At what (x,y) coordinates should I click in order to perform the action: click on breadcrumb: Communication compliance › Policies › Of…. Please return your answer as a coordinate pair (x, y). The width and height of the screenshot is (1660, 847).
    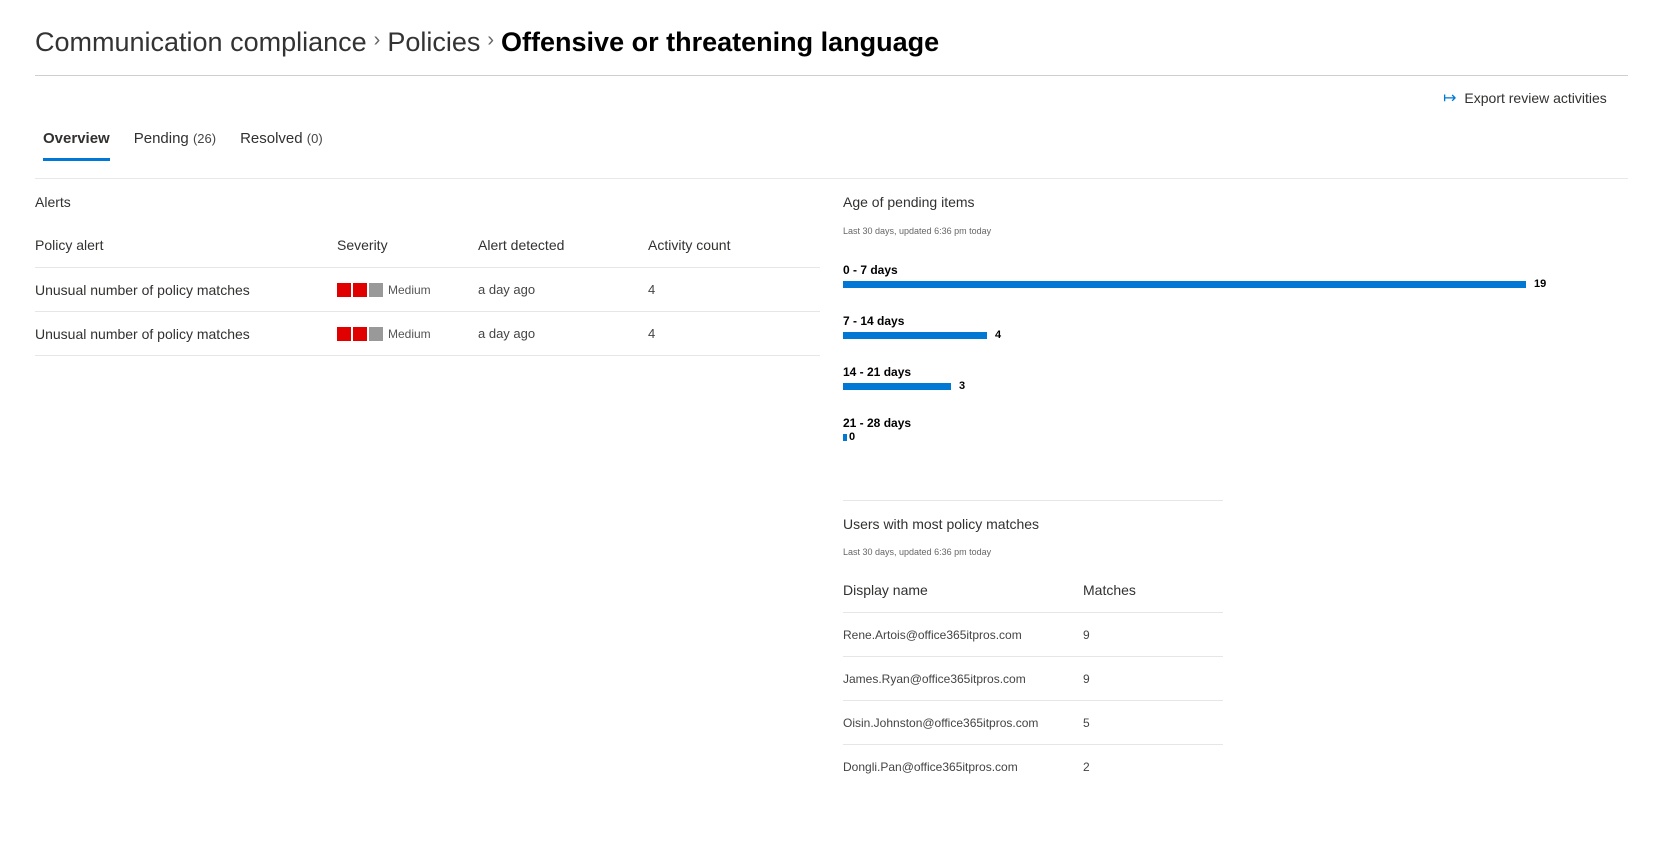
    Looking at the image, I should click on (487, 42).